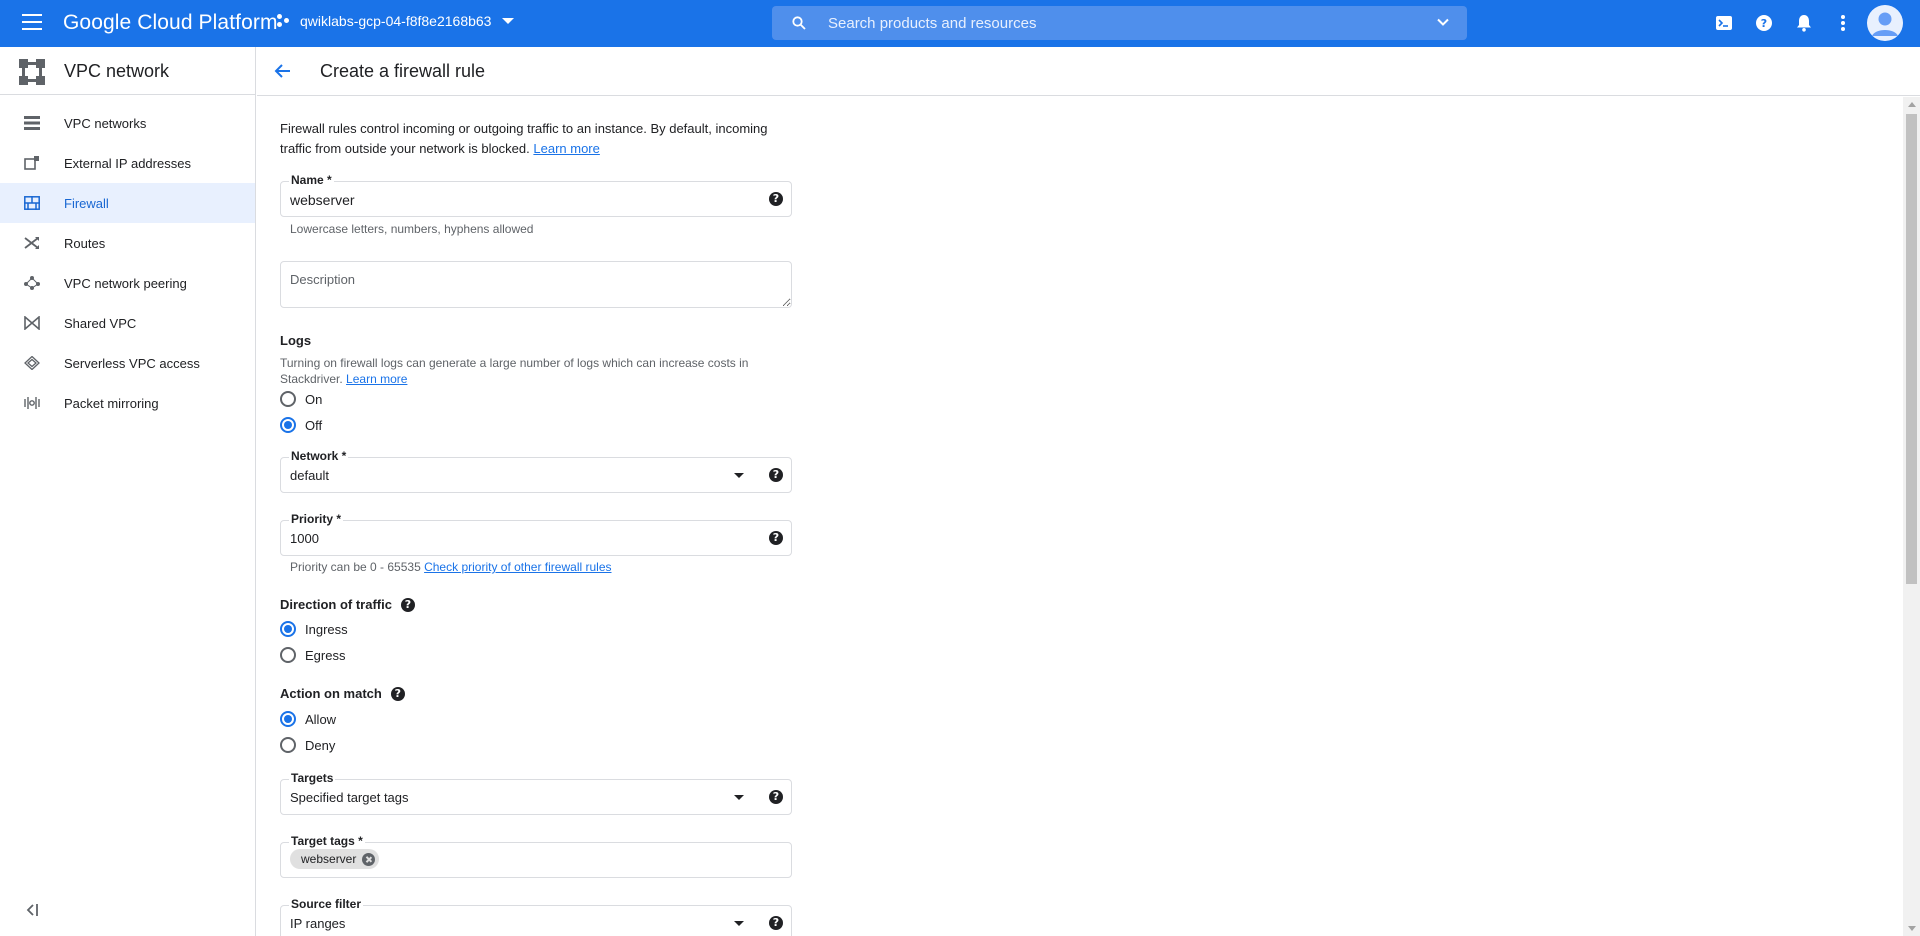 The width and height of the screenshot is (1920, 936). I want to click on cloud-shell-icon, so click(1724, 23).